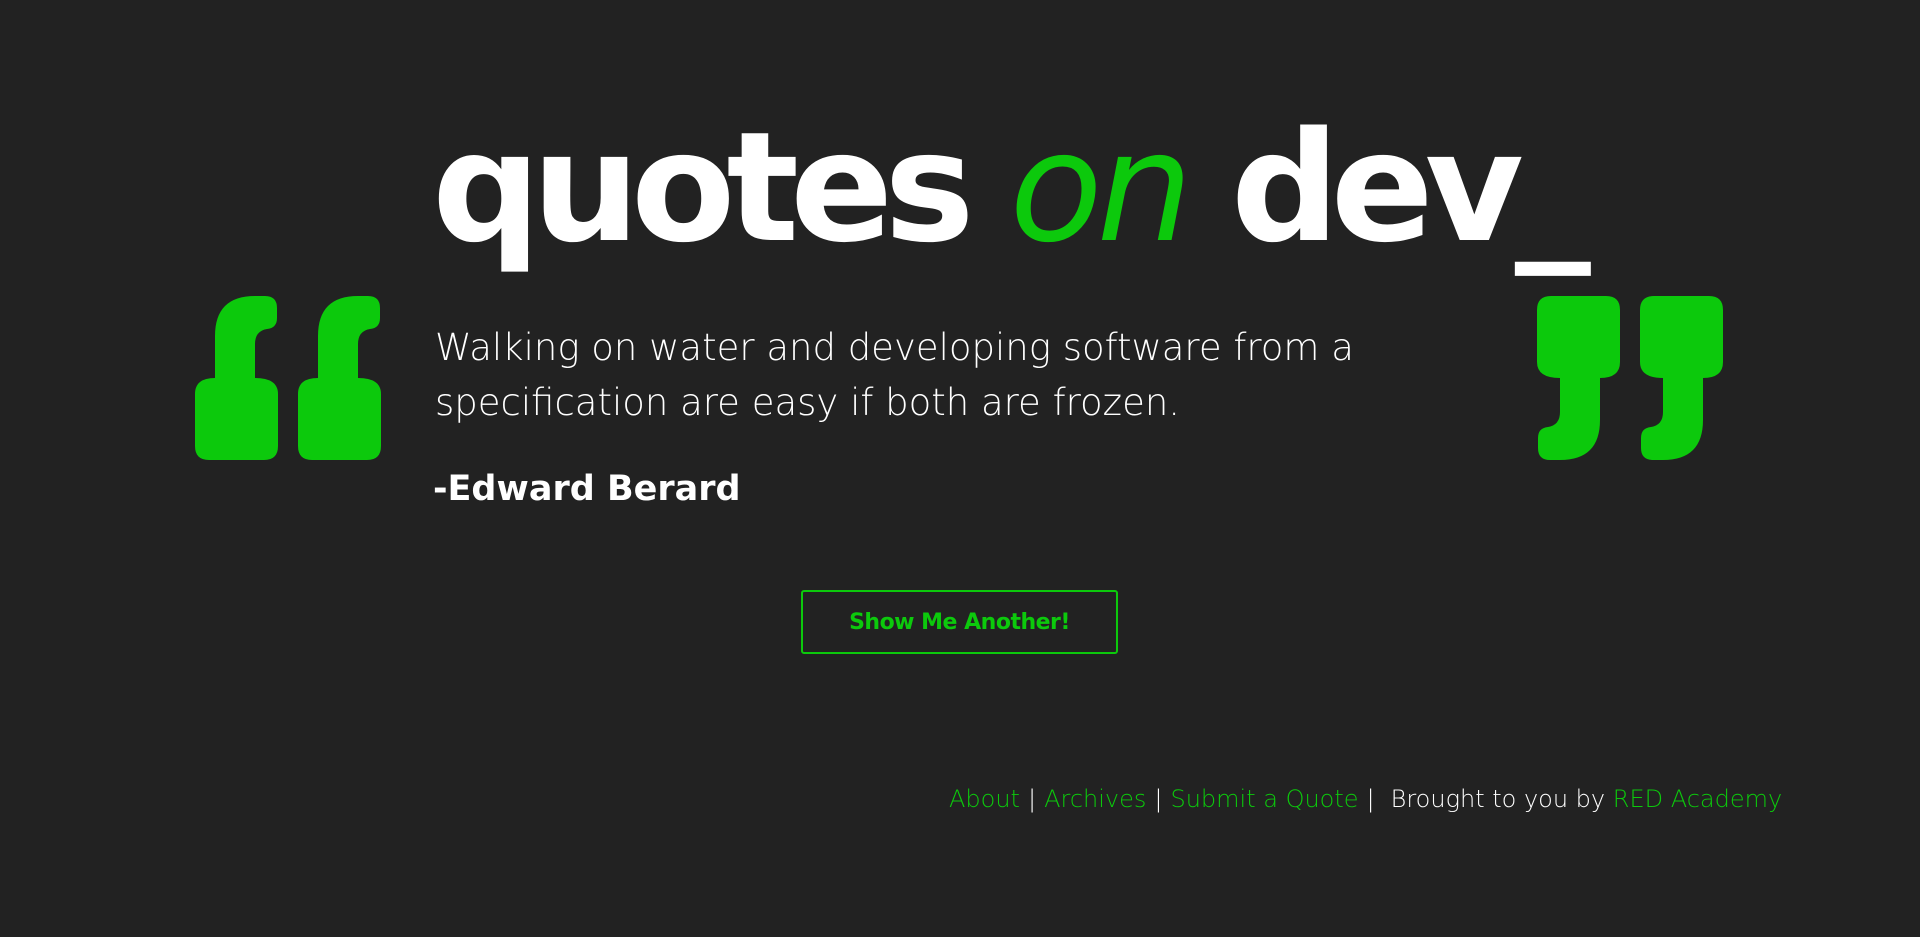 The height and width of the screenshot is (937, 1920). What do you see at coordinates (984, 799) in the screenshot?
I see `footer-link-about: About` at bounding box center [984, 799].